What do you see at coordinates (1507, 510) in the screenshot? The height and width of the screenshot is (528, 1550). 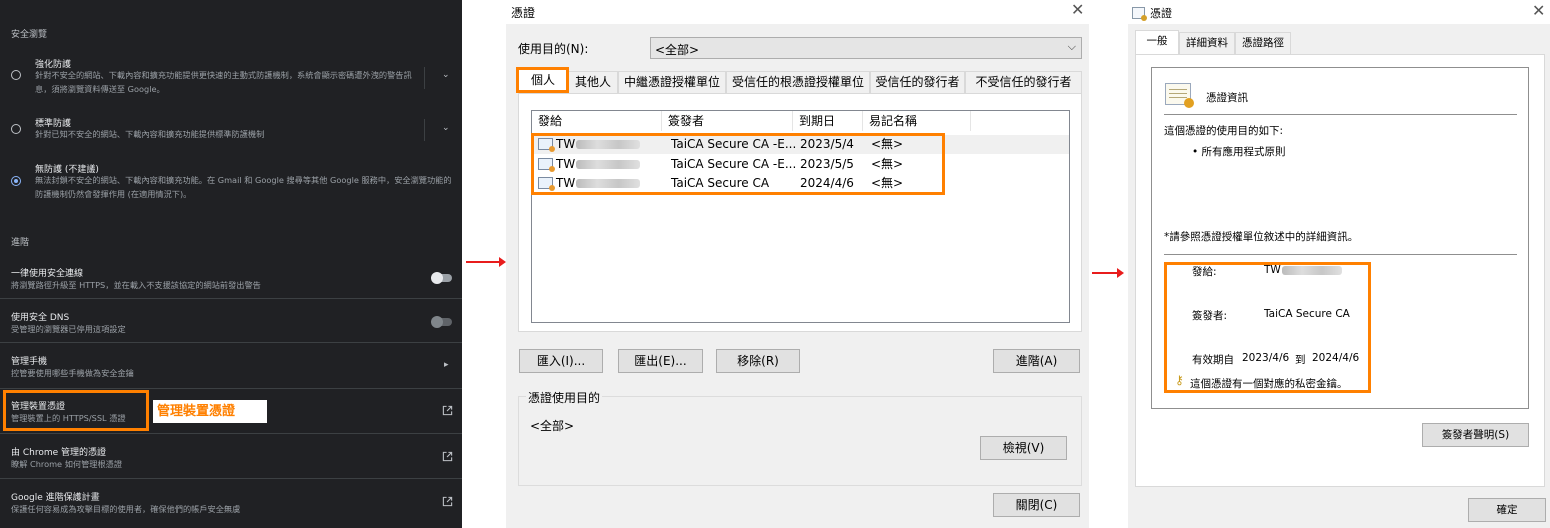 I see `ok-button: 確定` at bounding box center [1507, 510].